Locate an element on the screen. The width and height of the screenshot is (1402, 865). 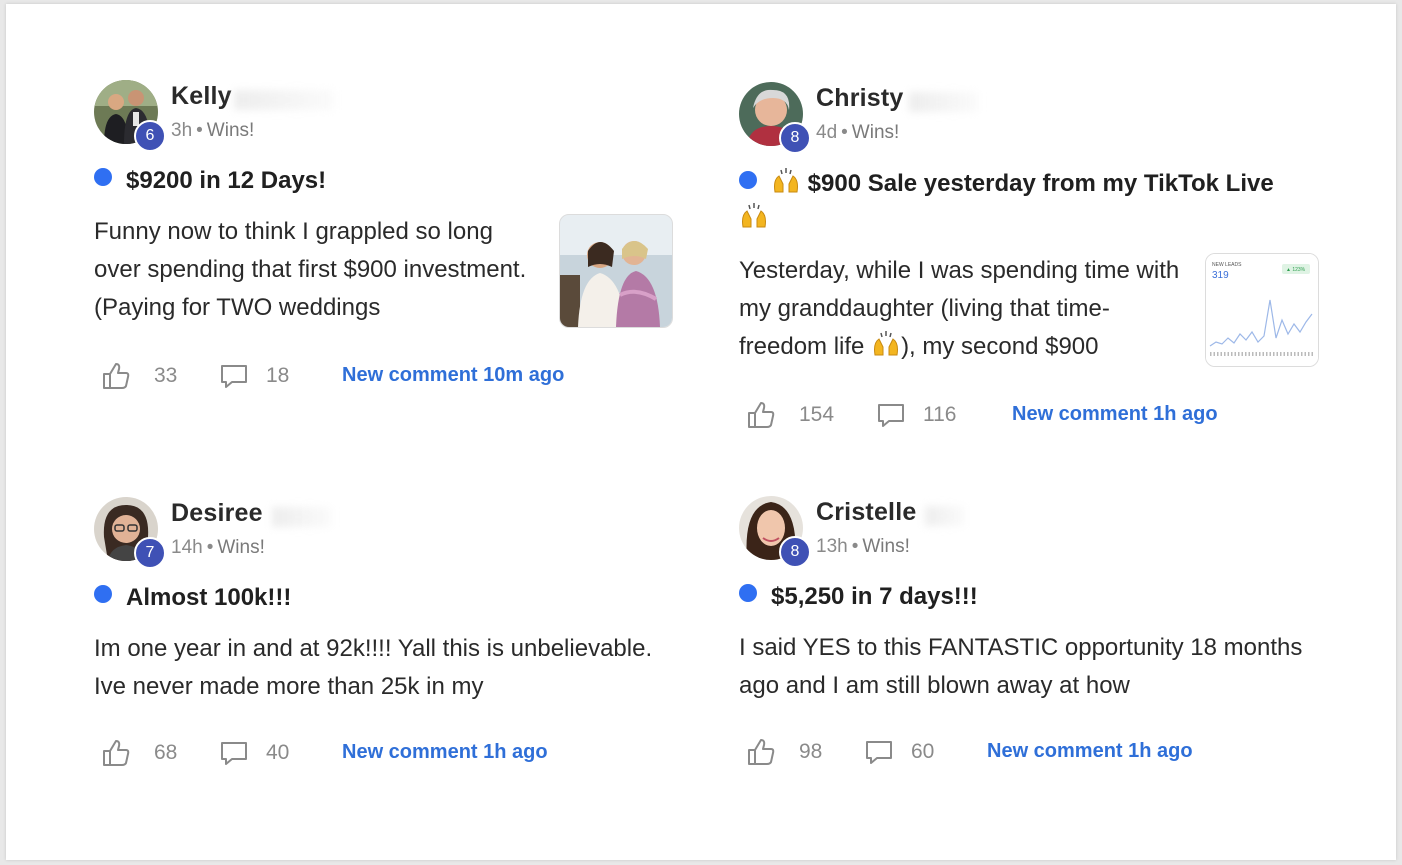
author-name: Christy is located at coordinates (860, 98).